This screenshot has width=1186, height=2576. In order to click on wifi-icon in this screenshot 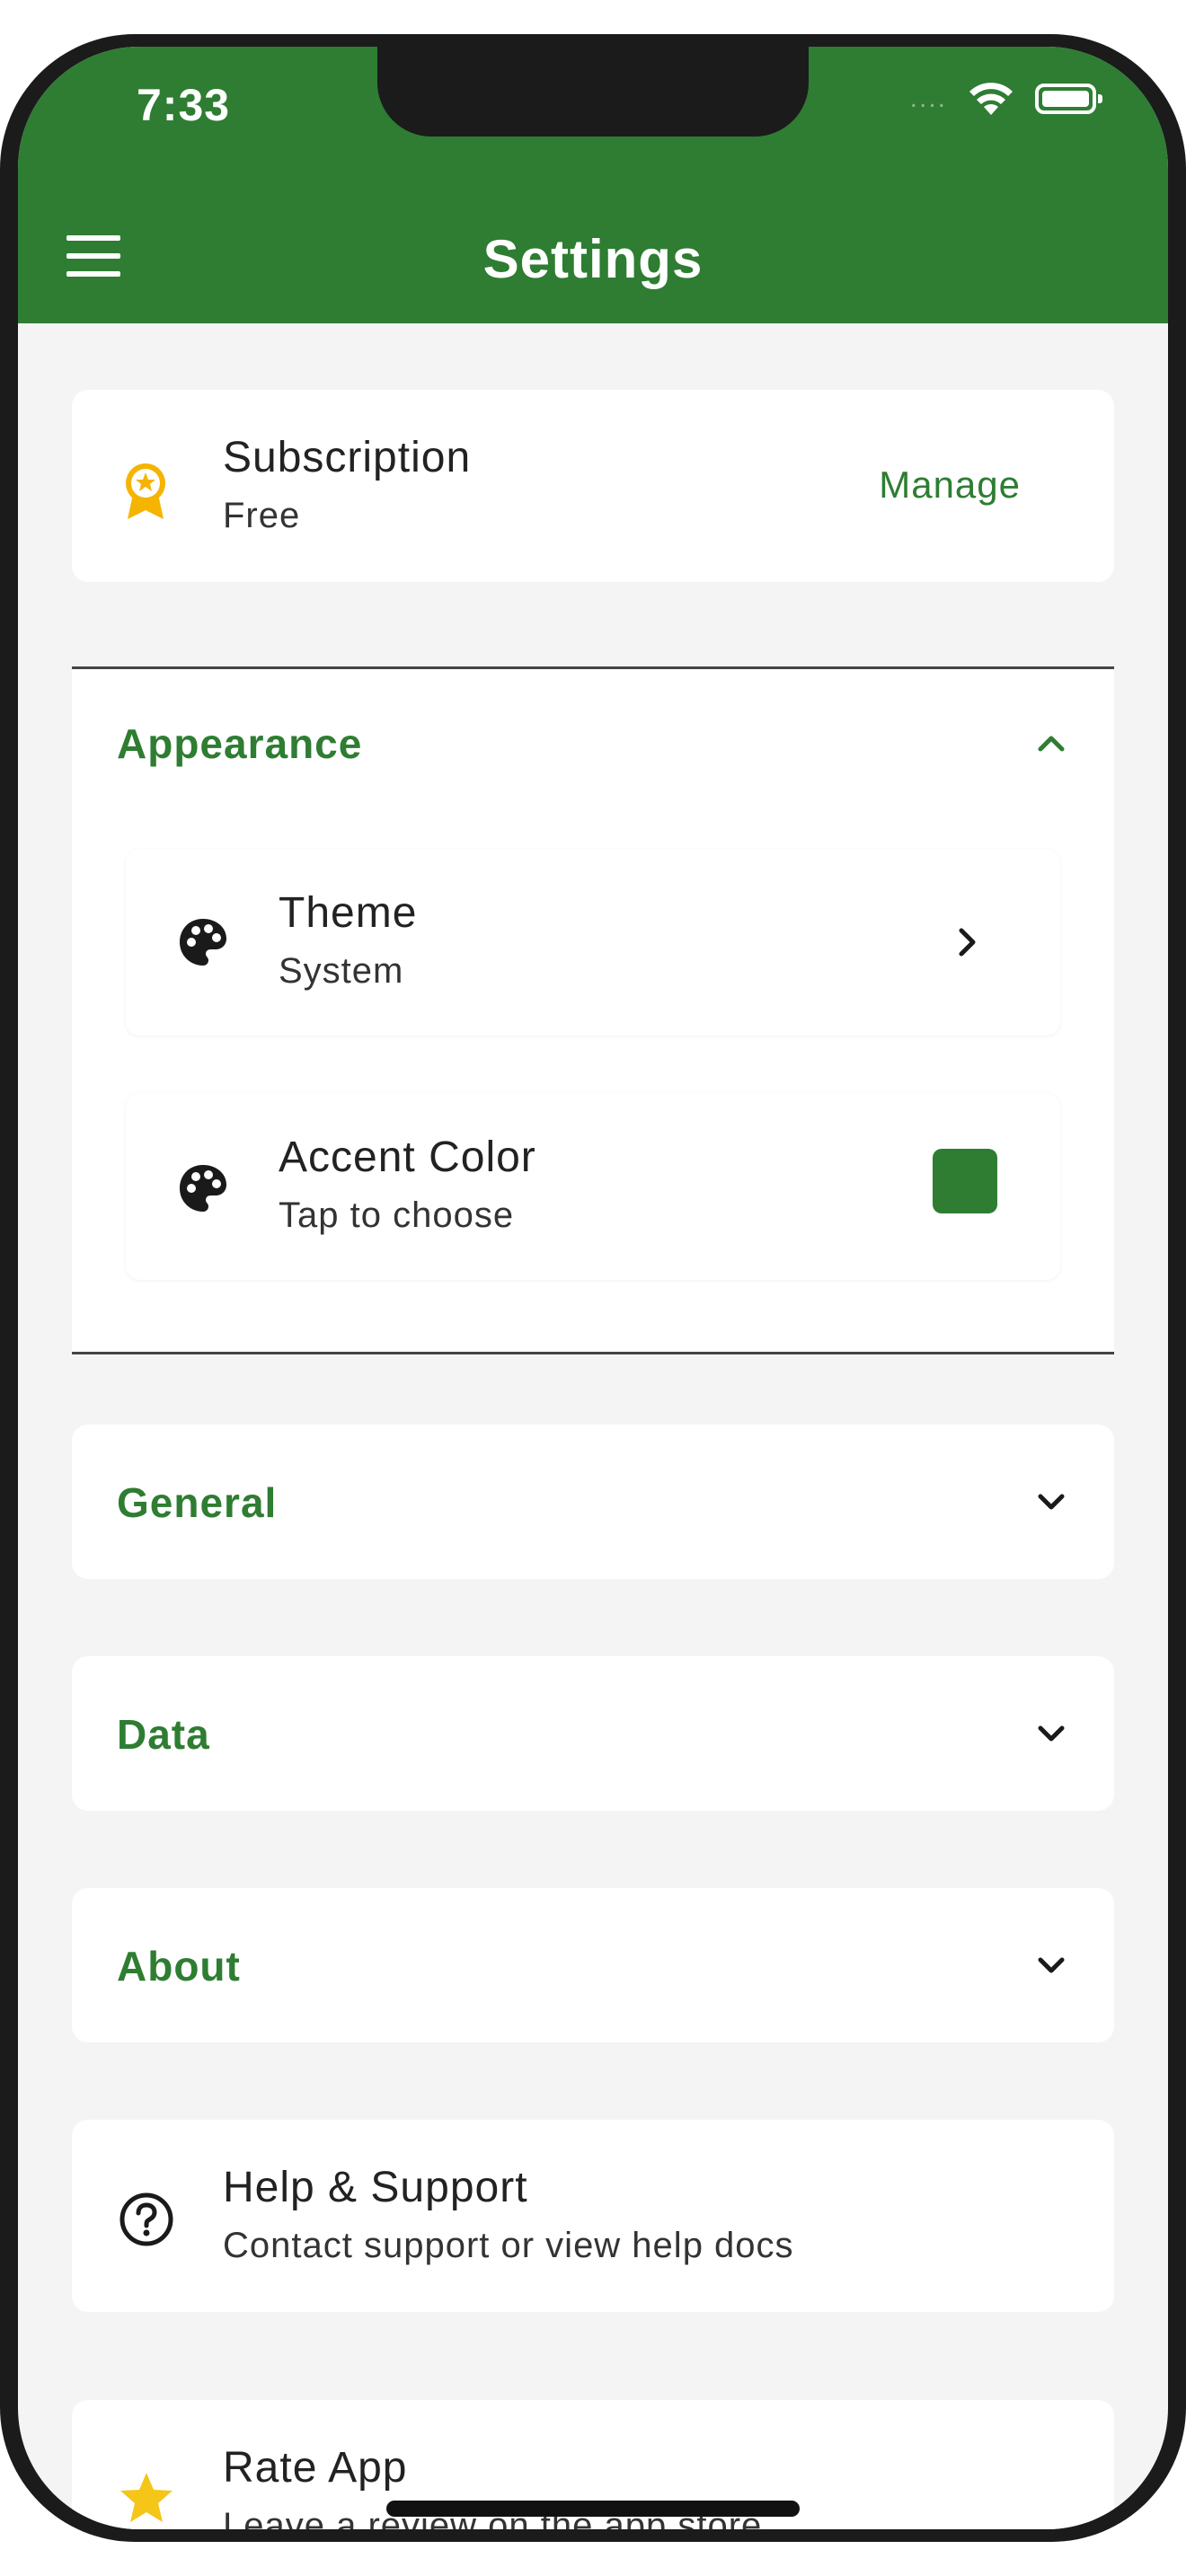, I will do `click(991, 99)`.